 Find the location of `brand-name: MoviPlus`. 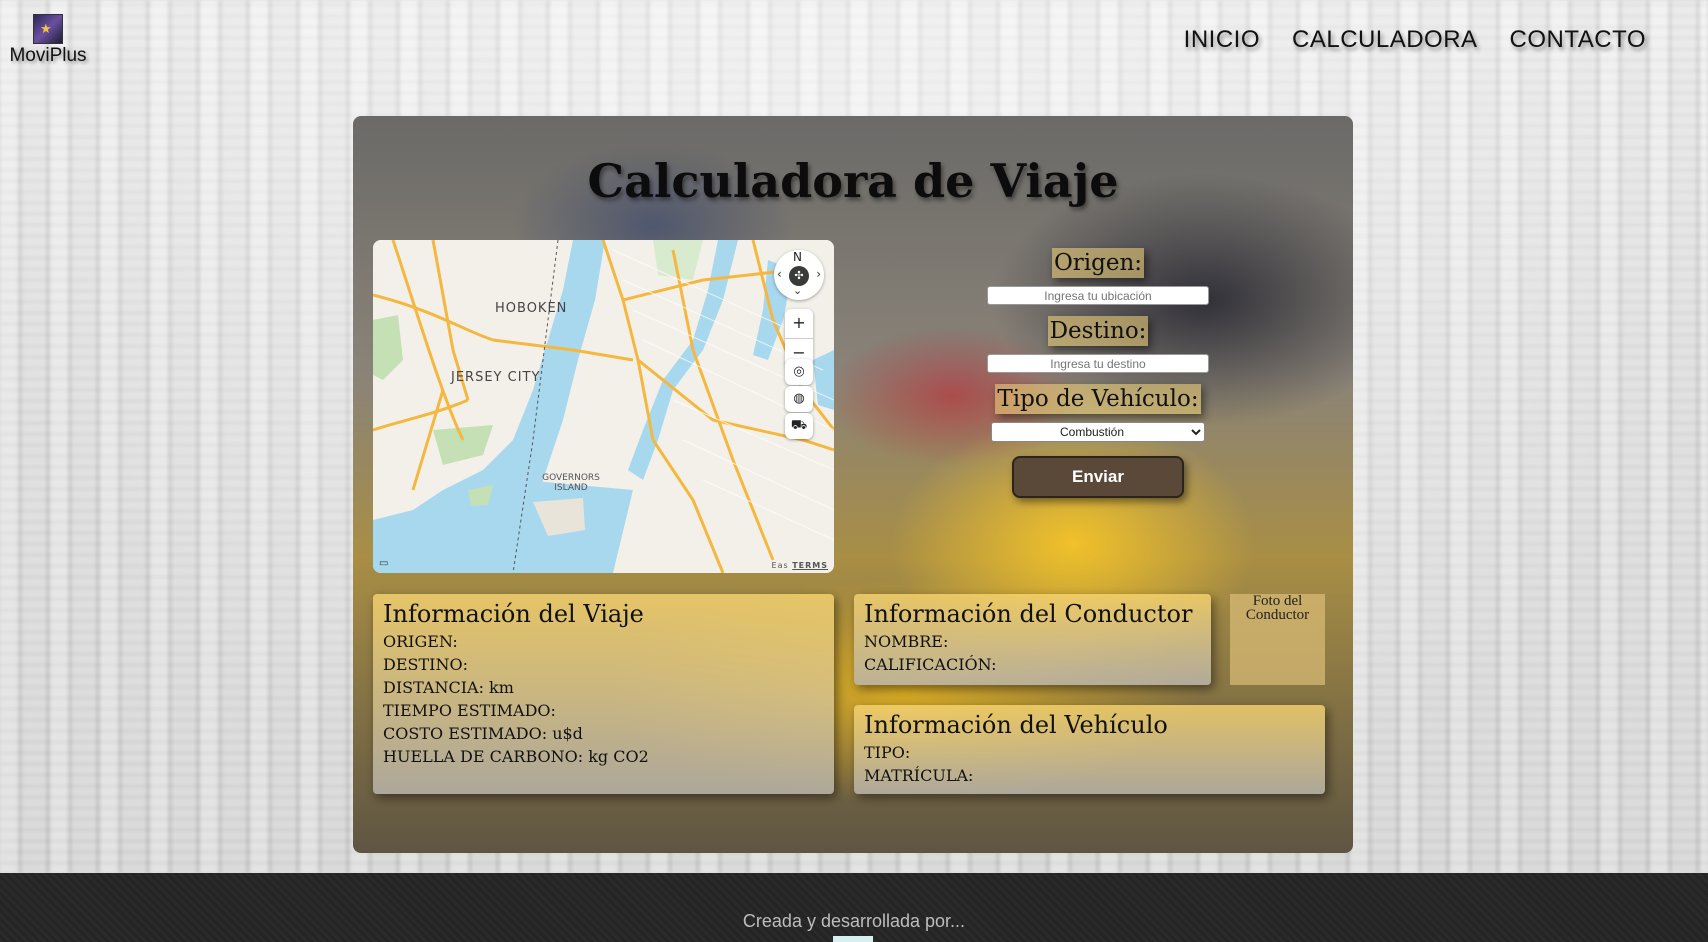

brand-name: MoviPlus is located at coordinates (48, 55).